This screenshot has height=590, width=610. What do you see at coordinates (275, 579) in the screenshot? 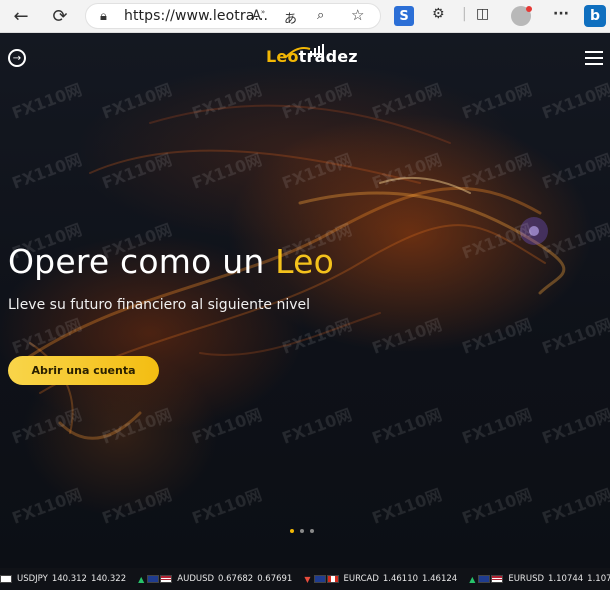
I see `ticker-ask: 0.67691` at bounding box center [275, 579].